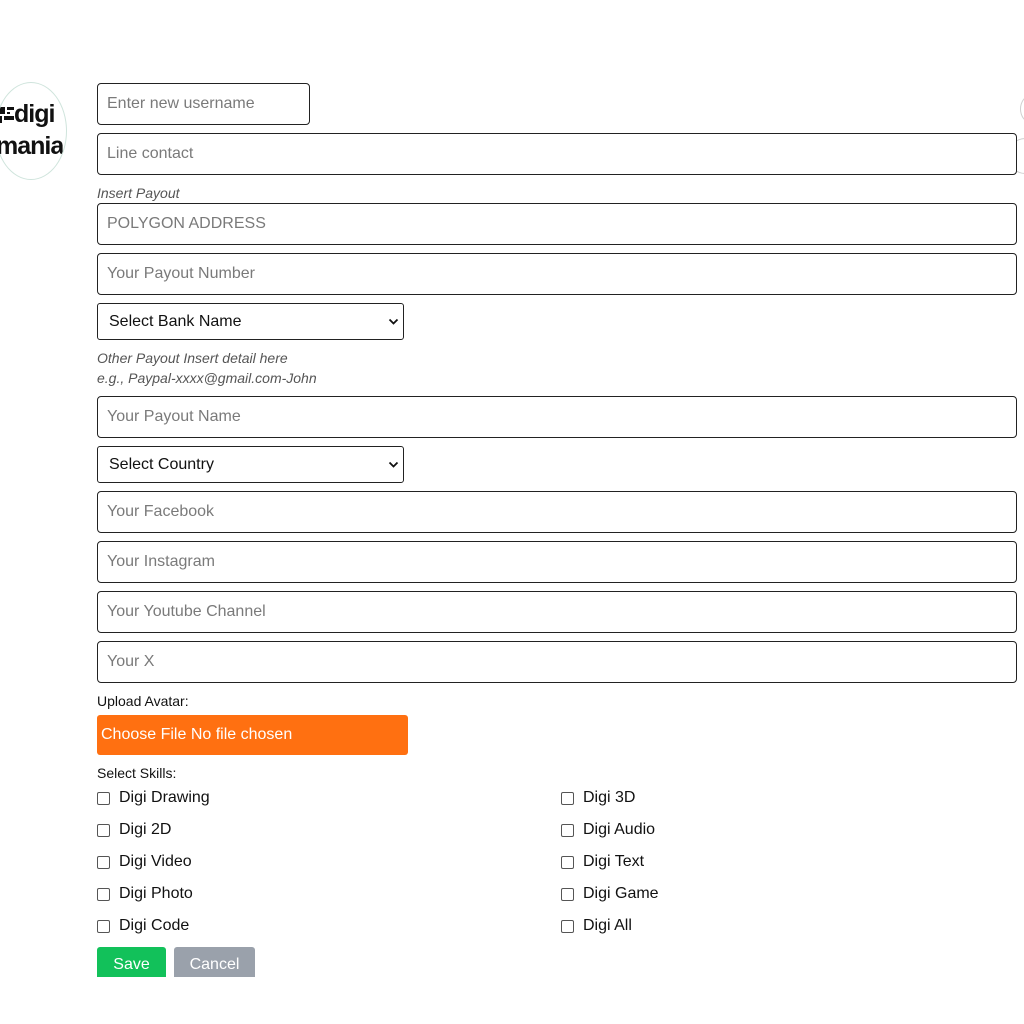 The image size is (1024, 1024). What do you see at coordinates (154, 925) in the screenshot?
I see `skill-label: Digi Code` at bounding box center [154, 925].